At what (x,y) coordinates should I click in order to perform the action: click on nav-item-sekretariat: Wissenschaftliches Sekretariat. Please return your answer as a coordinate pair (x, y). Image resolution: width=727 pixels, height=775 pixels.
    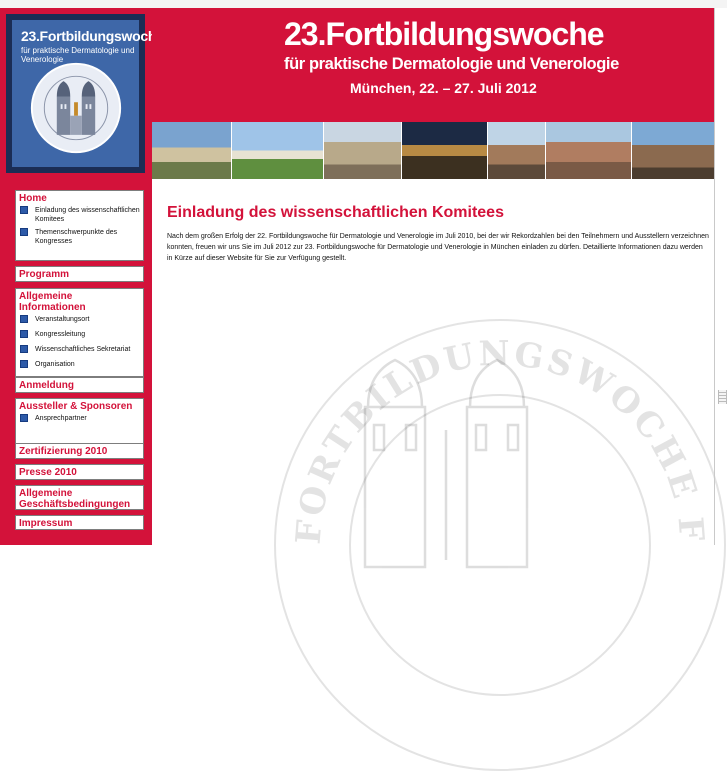
    Looking at the image, I should click on (79, 350).